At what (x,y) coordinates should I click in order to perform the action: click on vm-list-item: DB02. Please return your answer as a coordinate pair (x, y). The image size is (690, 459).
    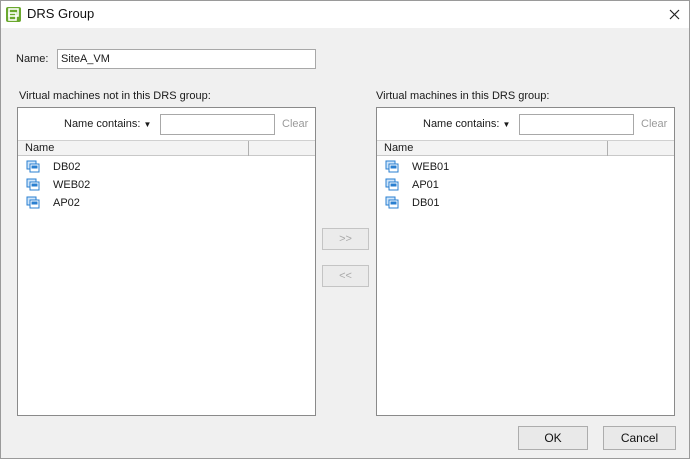
    Looking at the image, I should click on (166, 167).